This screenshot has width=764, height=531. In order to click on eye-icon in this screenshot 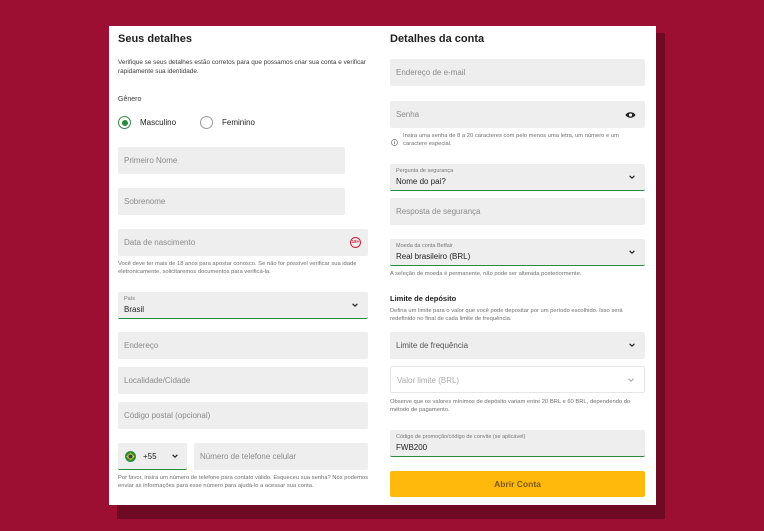, I will do `click(630, 115)`.